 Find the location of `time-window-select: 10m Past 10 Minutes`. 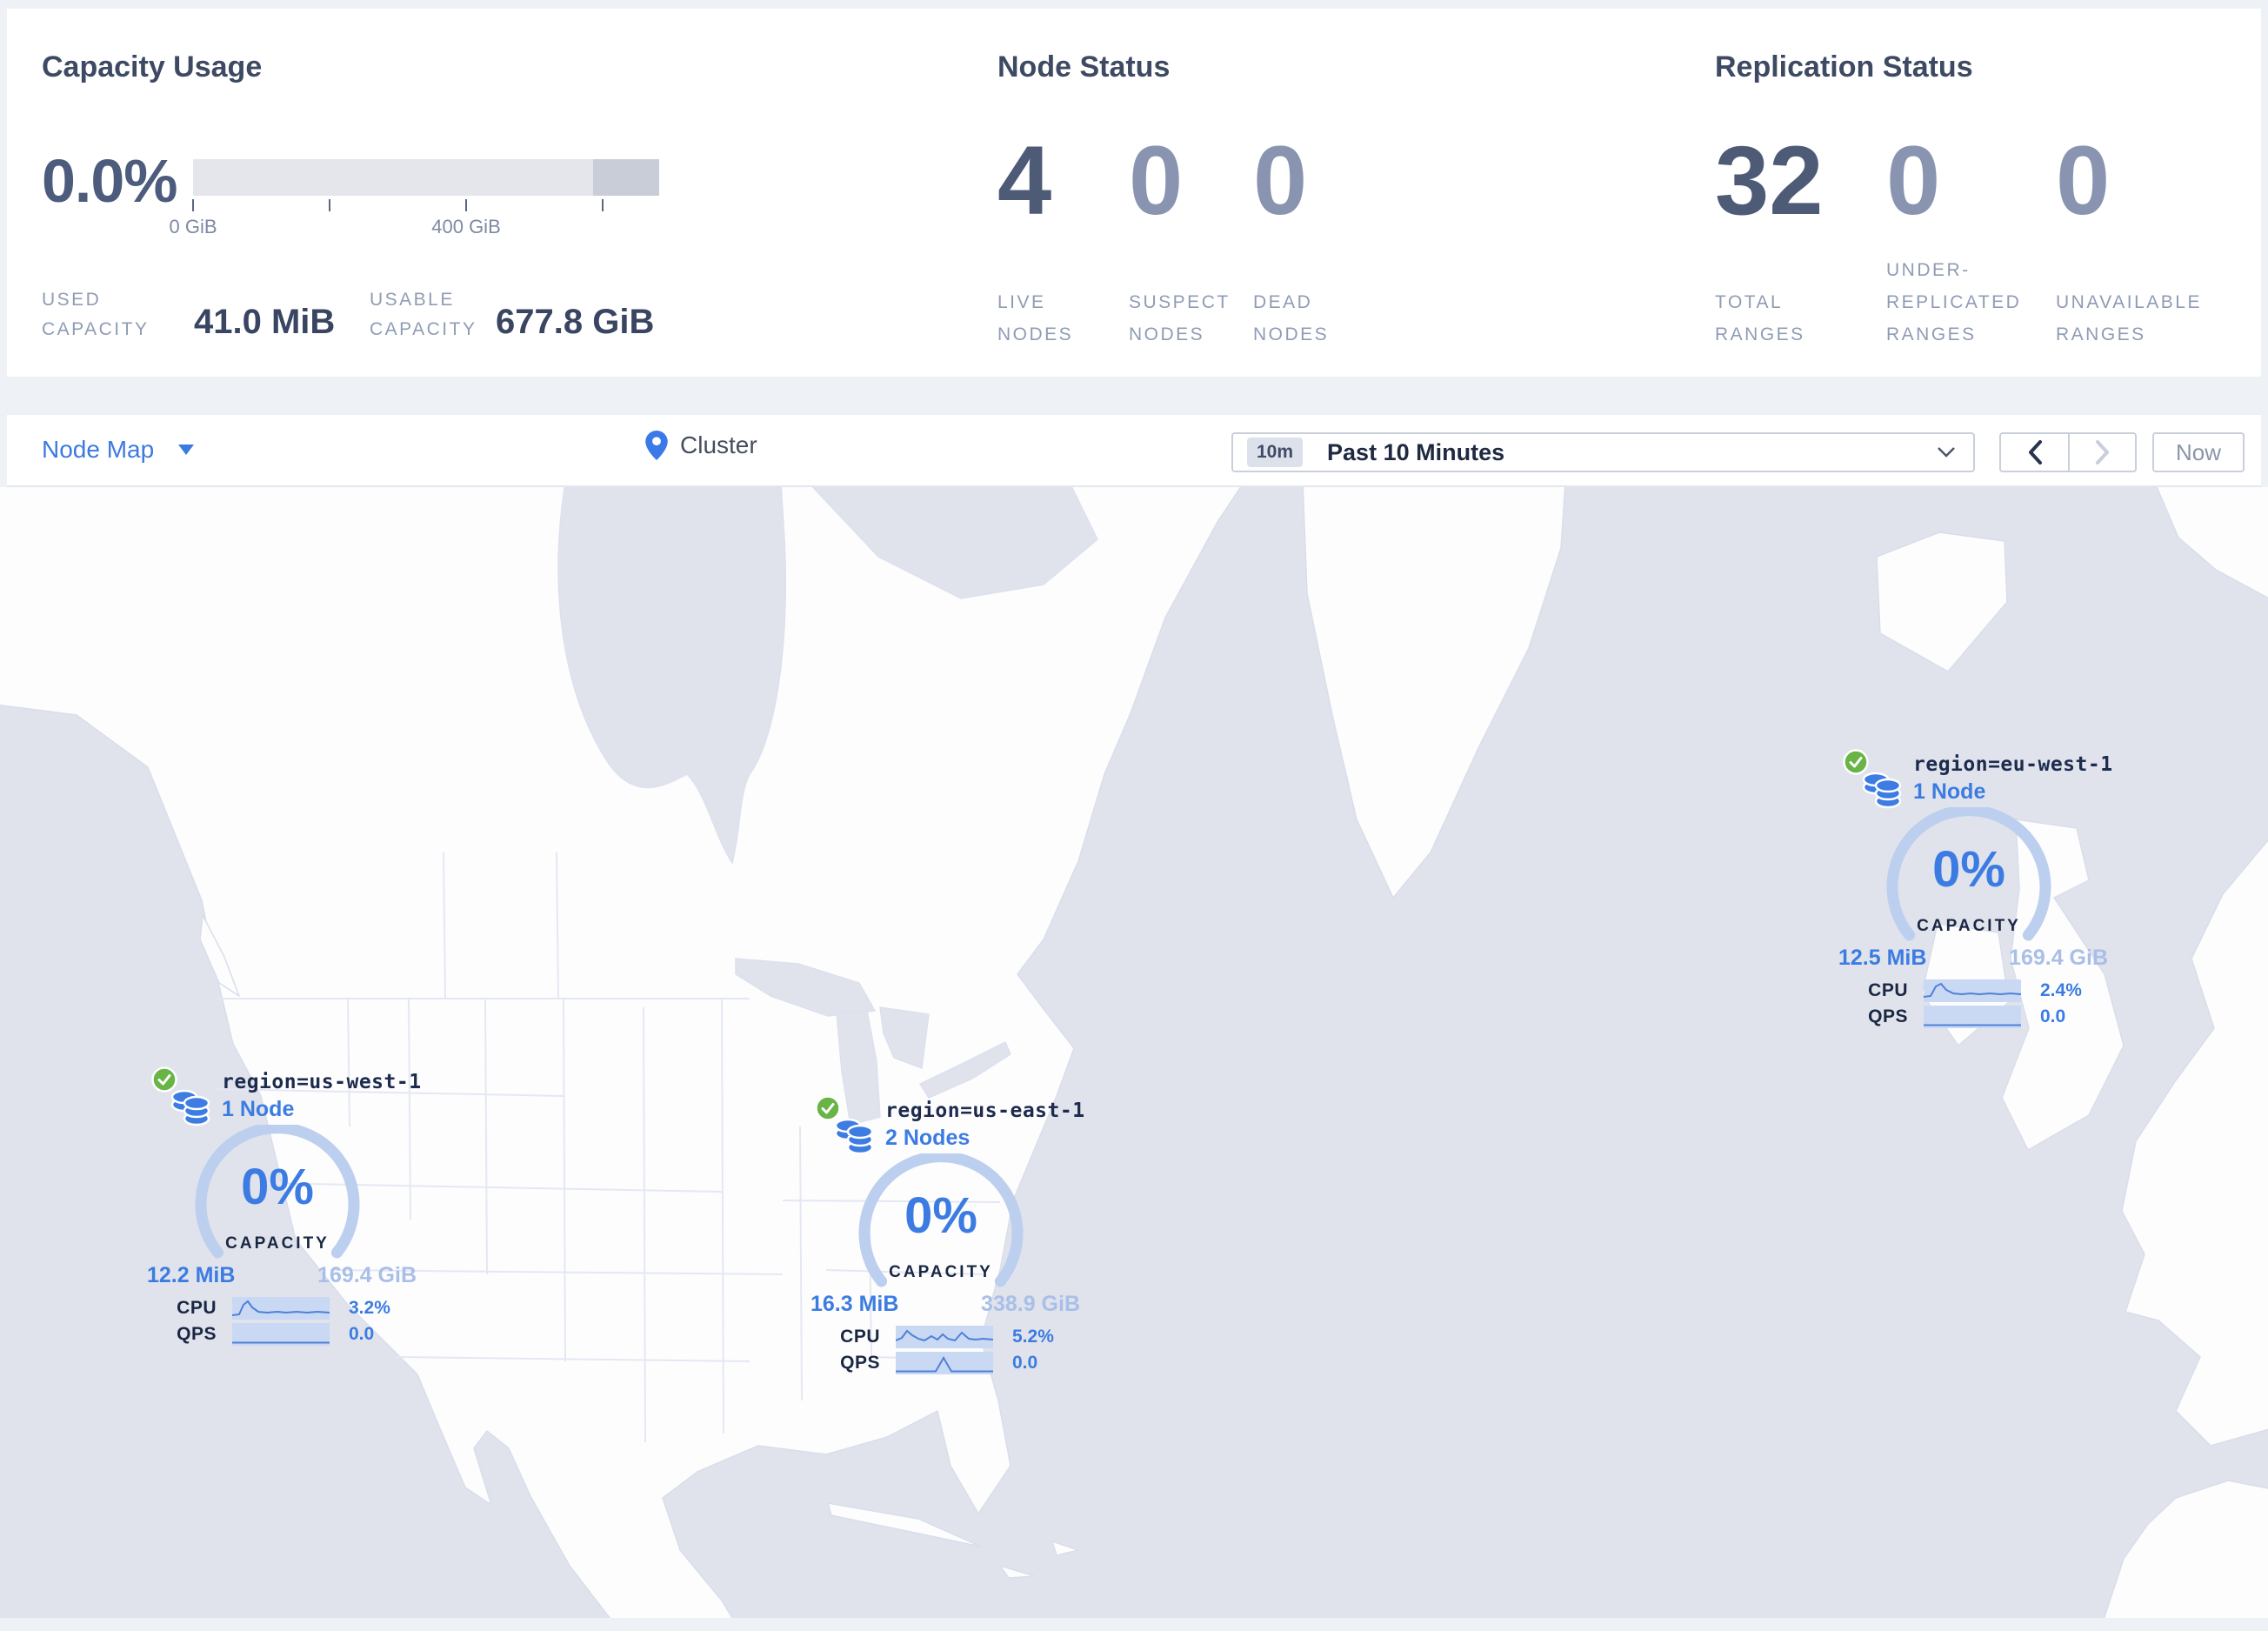

time-window-select: 10m Past 10 Minutes is located at coordinates (1603, 452).